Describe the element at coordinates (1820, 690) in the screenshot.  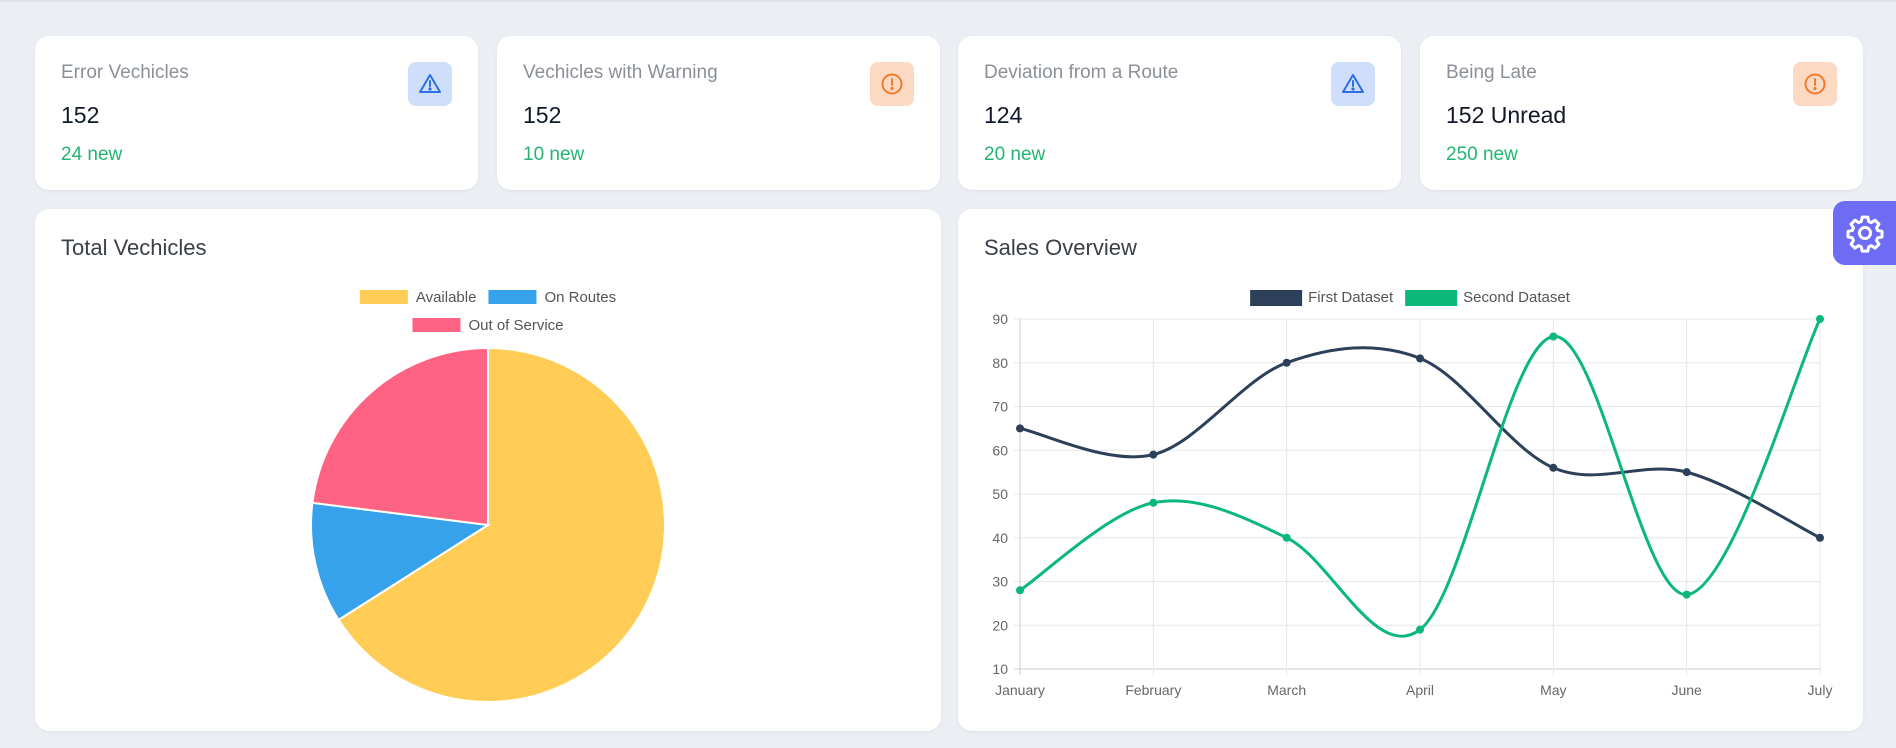
I see `x-tick-label: July` at that location.